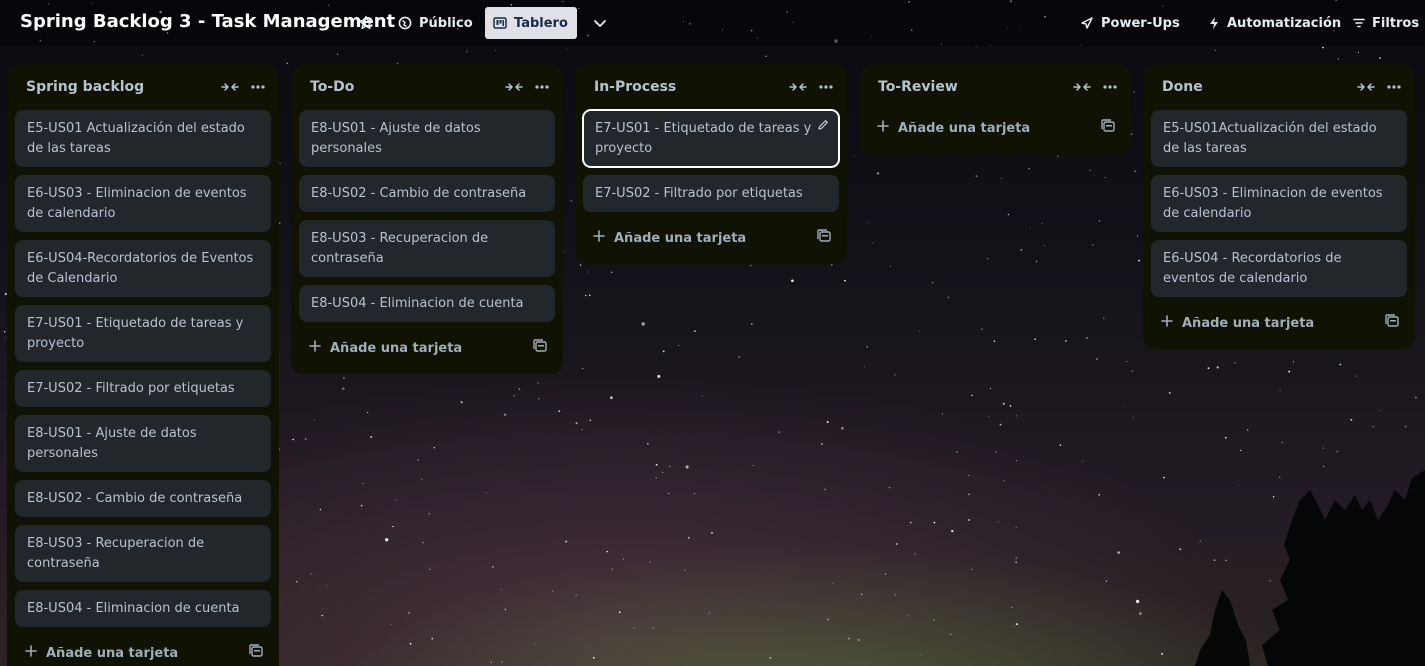 This screenshot has height=666, width=1425. I want to click on star-button, so click(366, 23).